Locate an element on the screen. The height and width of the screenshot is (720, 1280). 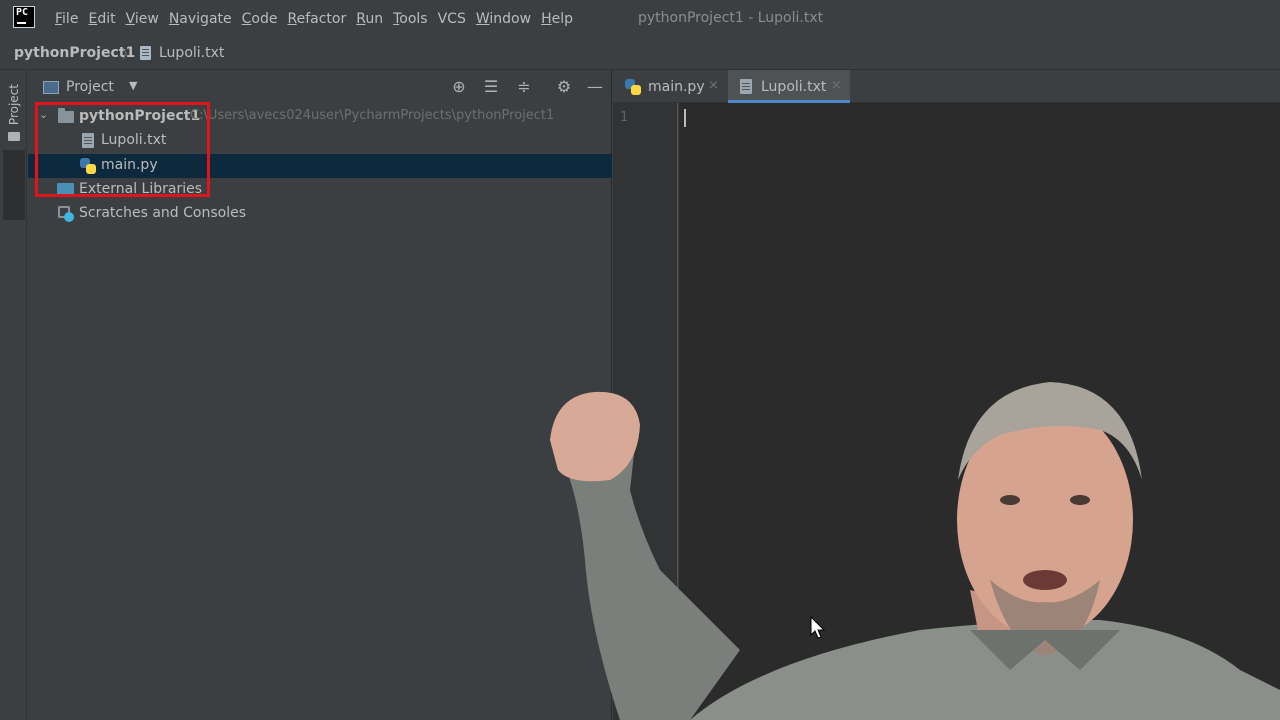
menu-navigate: Navigate is located at coordinates (204, 19).